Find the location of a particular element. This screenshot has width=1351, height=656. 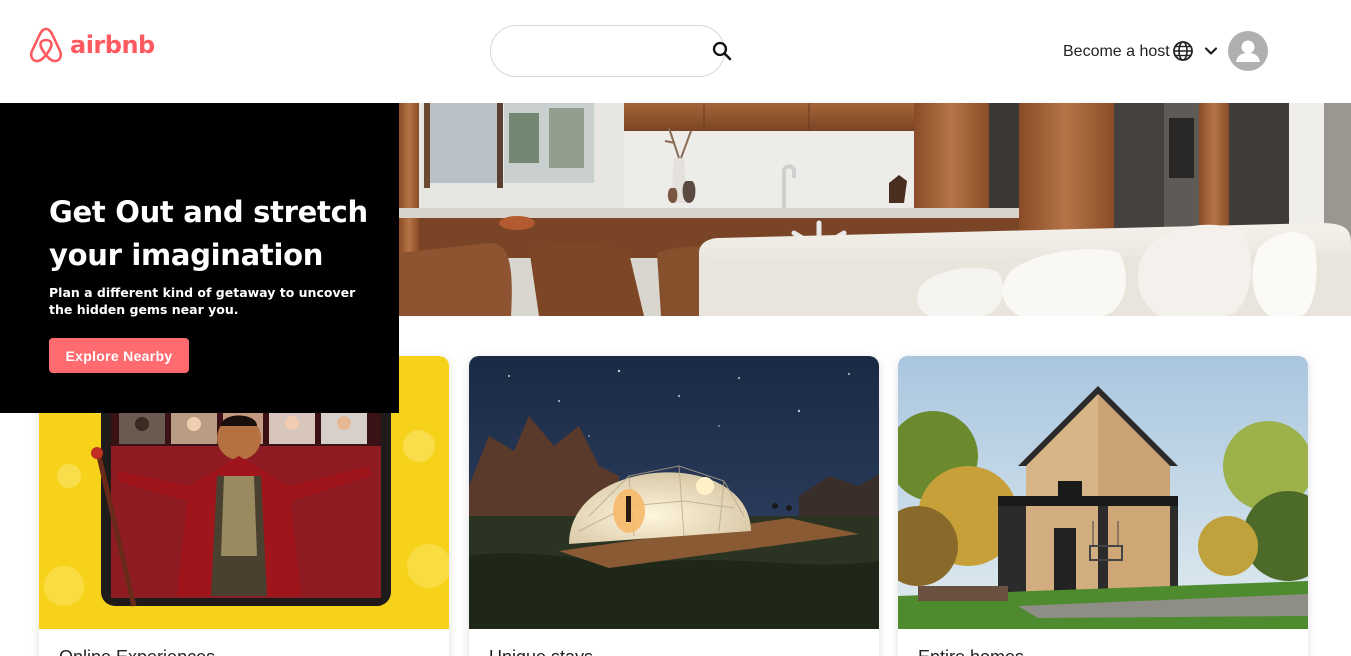

search-button is located at coordinates (722, 51).